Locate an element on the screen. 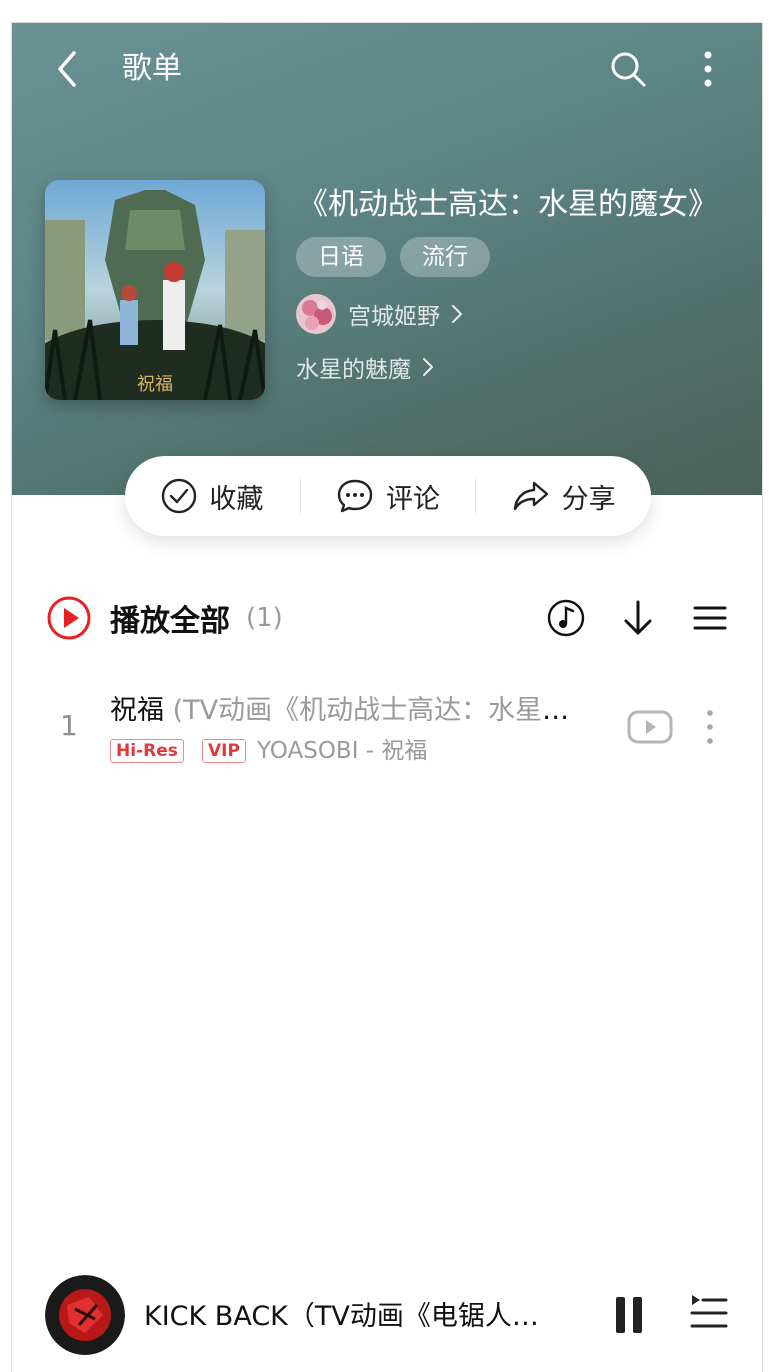 This screenshot has width=779, height=1372. avatar is located at coordinates (316, 314).